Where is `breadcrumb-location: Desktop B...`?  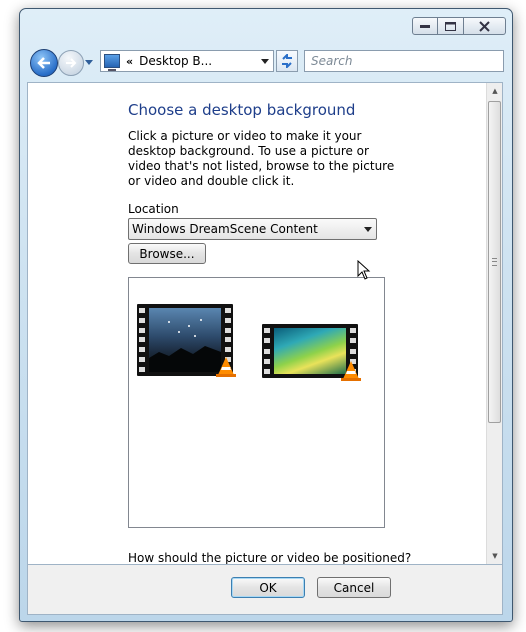
breadcrumb-location: Desktop B... is located at coordinates (198, 61).